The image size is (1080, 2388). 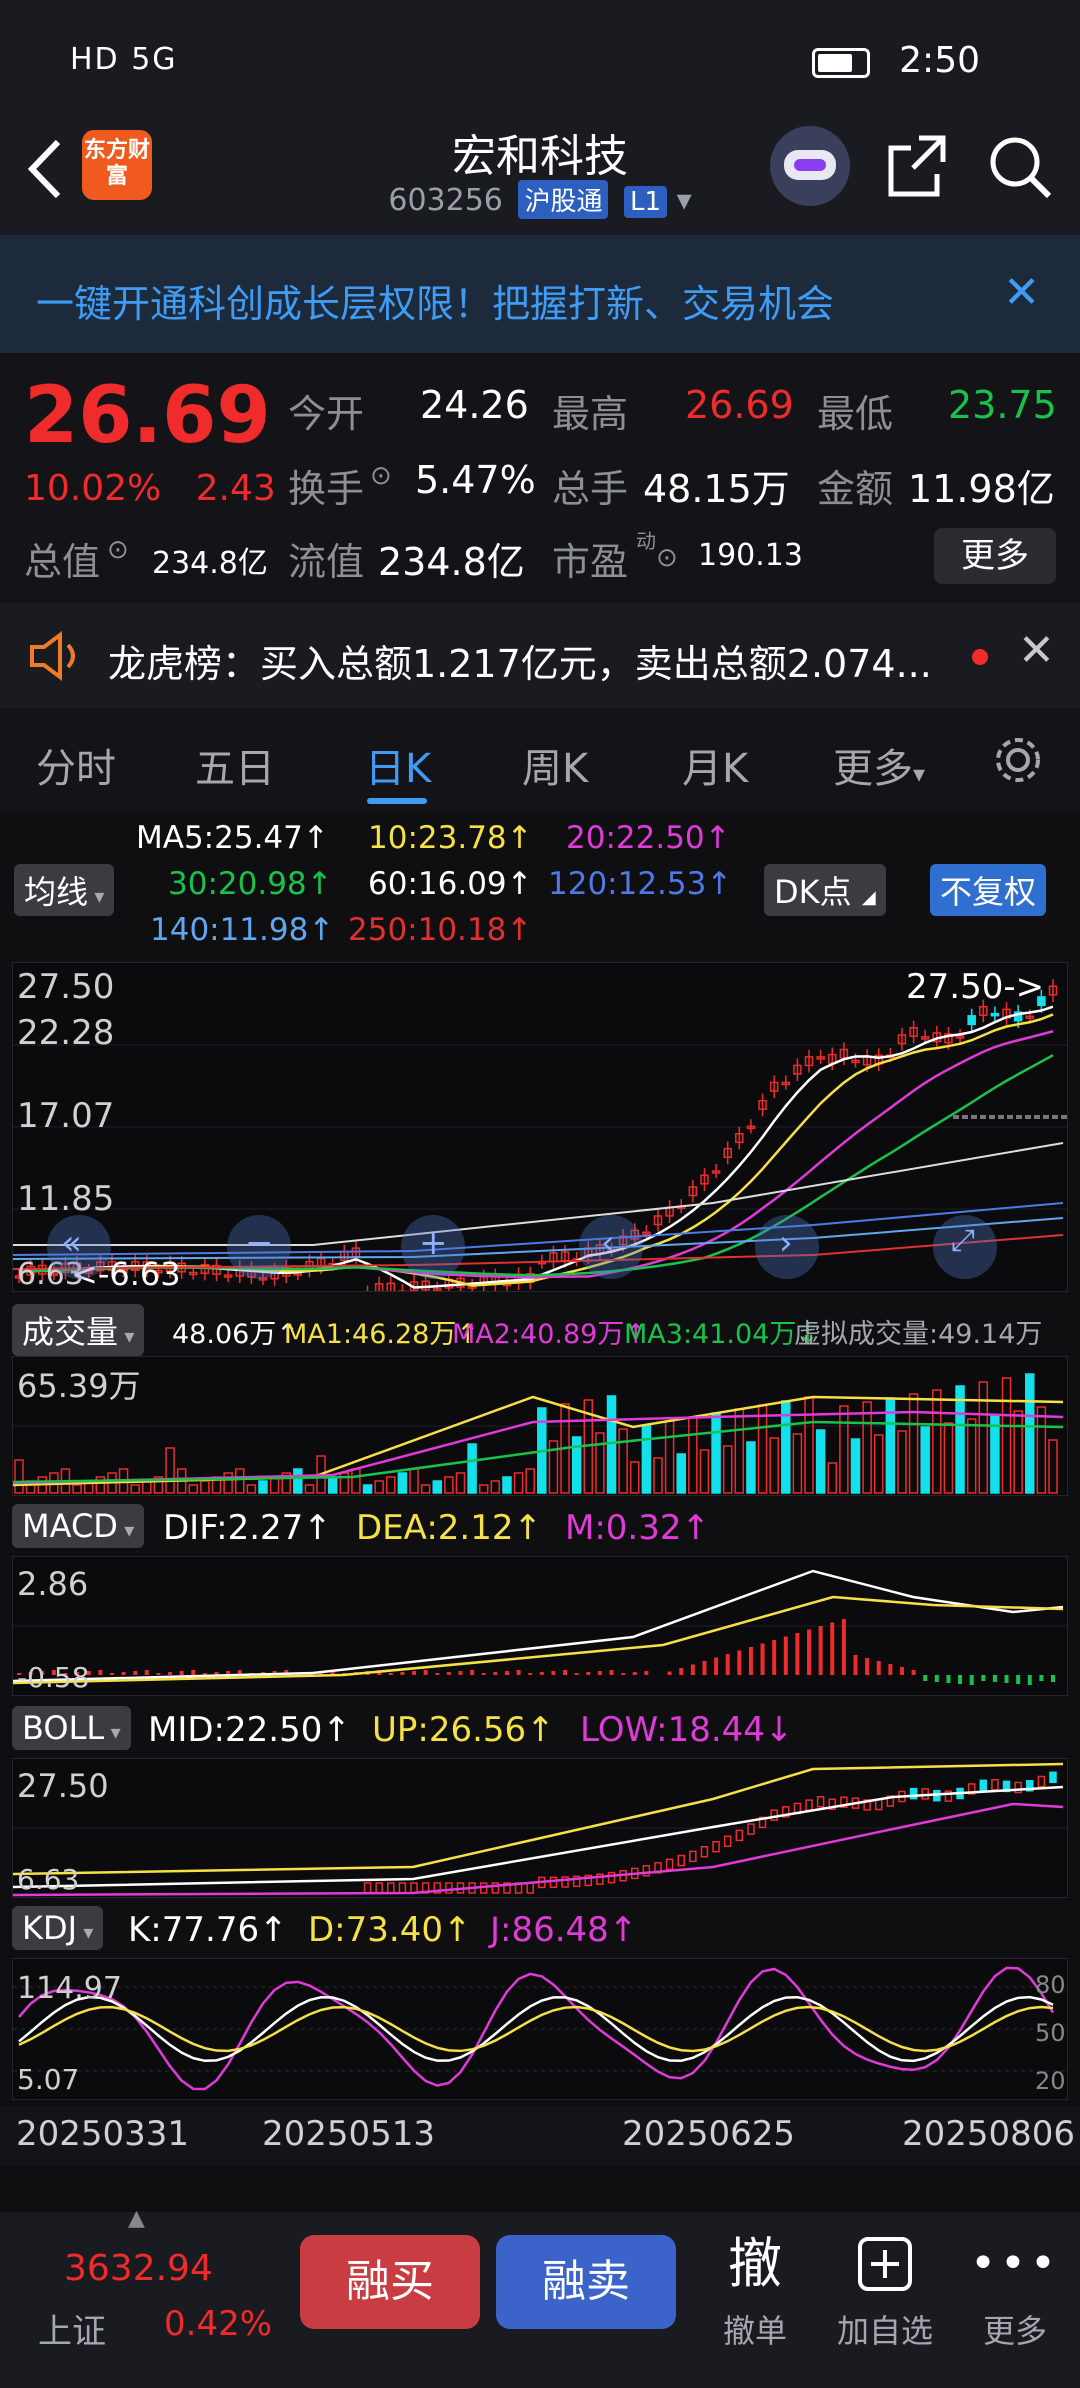 What do you see at coordinates (1018, 760) in the screenshot?
I see `gear-icon` at bounding box center [1018, 760].